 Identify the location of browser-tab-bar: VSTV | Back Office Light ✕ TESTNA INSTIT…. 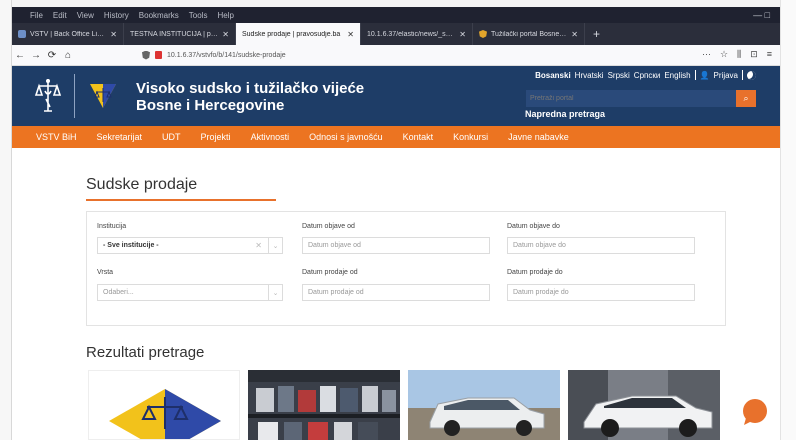
(396, 34).